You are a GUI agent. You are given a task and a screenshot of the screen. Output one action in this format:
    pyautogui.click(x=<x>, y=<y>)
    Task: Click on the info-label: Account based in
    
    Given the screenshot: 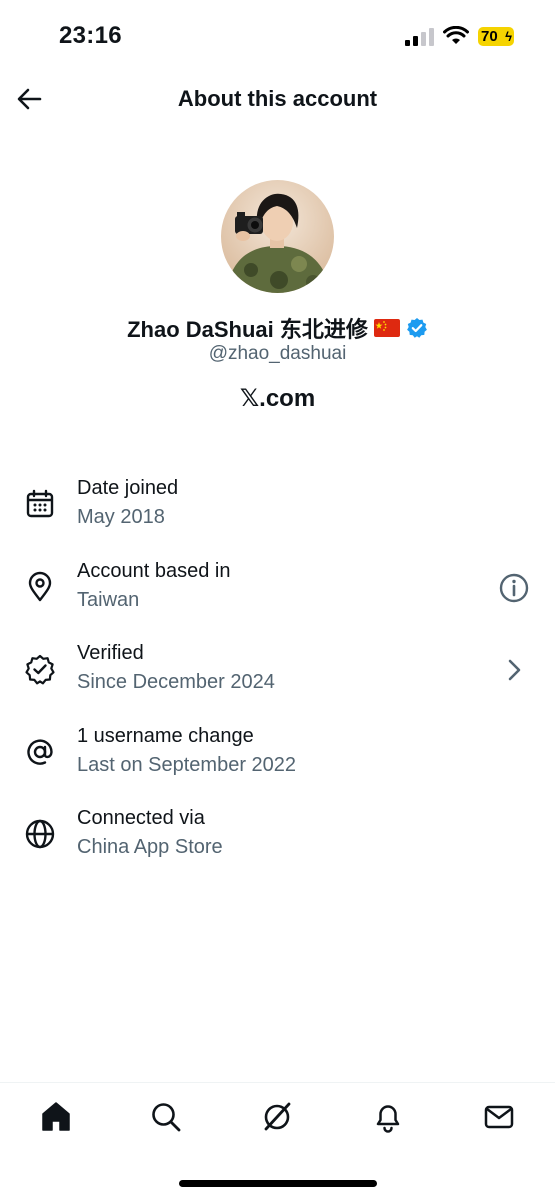 What is the action you would take?
    pyautogui.click(x=154, y=570)
    